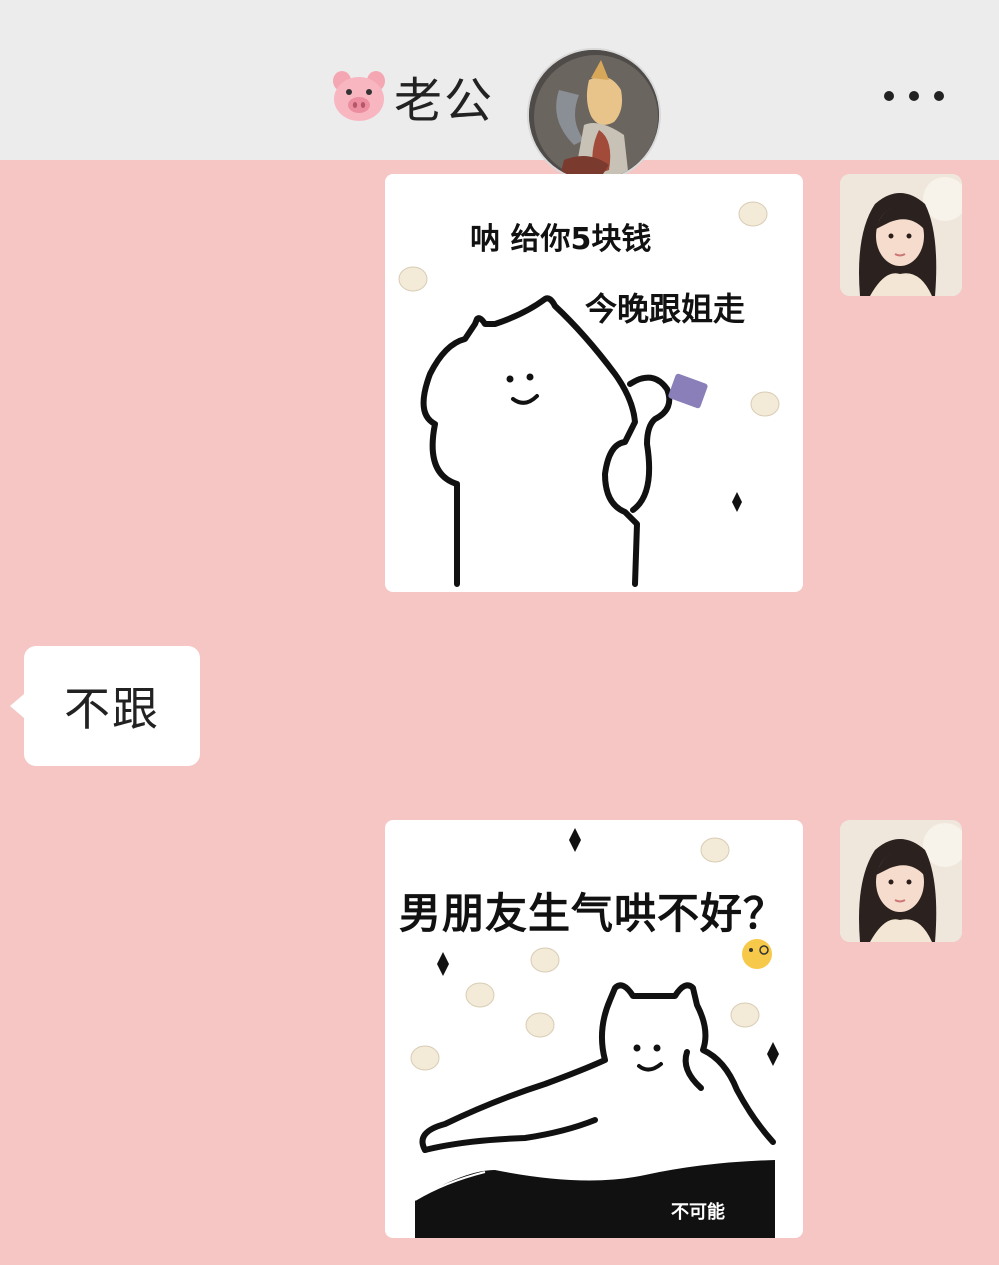  I want to click on chat-title-group: 老公, so click(412, 96).